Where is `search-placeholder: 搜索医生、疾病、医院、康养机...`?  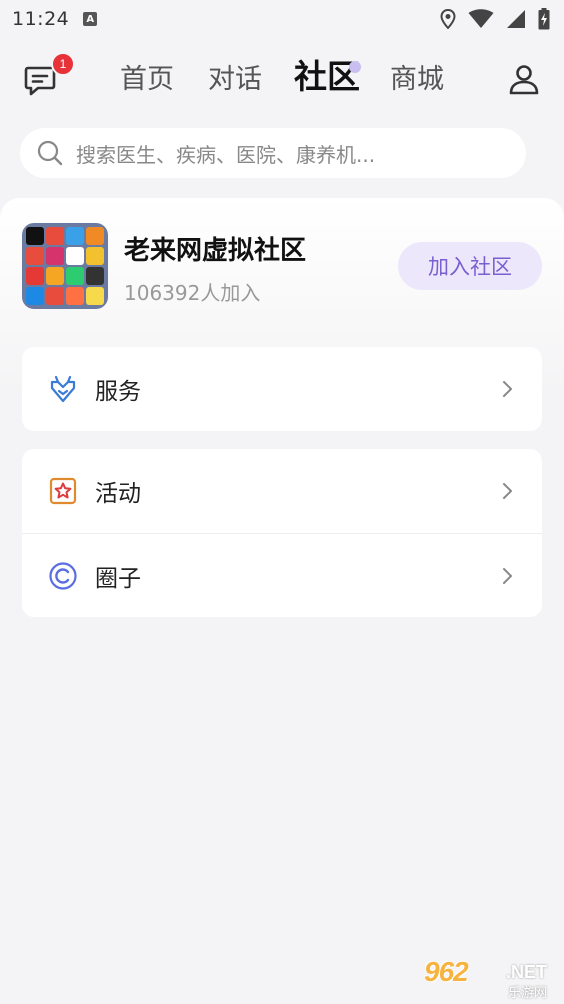
search-placeholder: 搜索医生、疾病、医院、康养机... is located at coordinates (226, 154).